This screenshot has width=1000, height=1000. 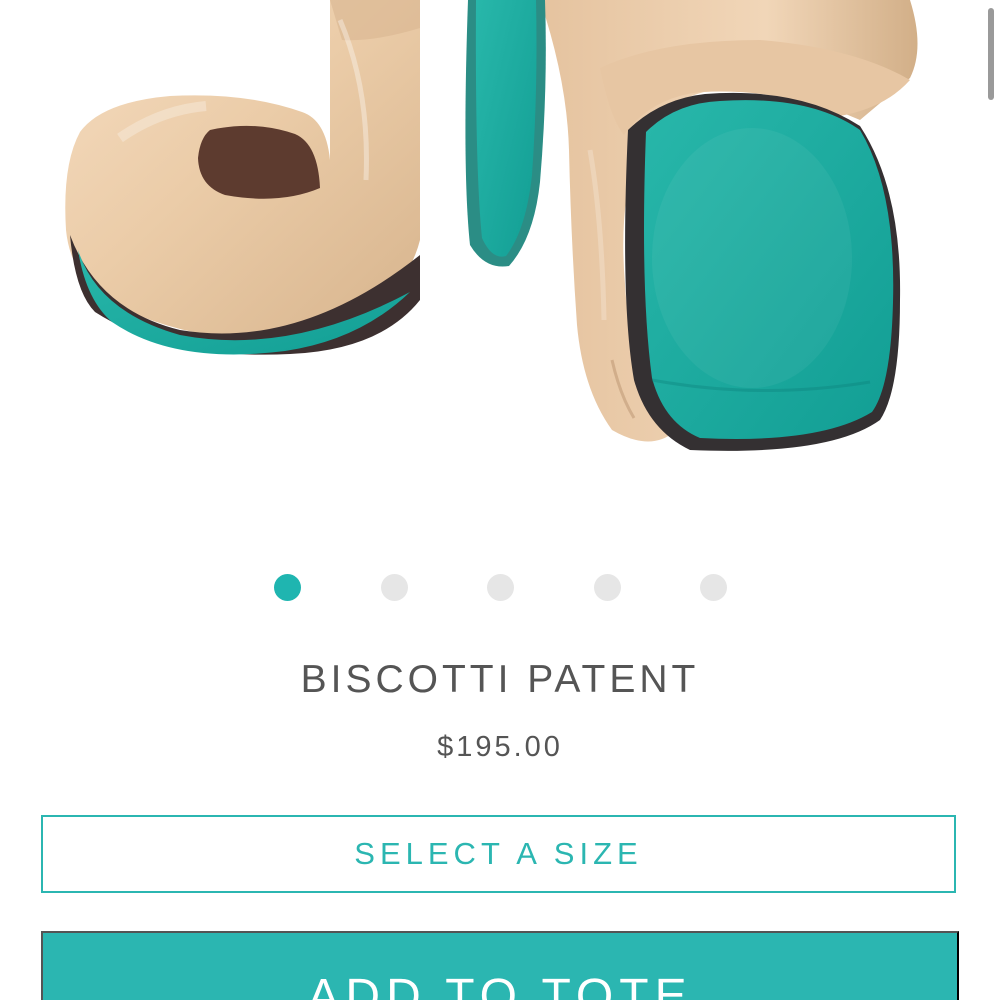 I want to click on product-price: $195.00, so click(x=500, y=747).